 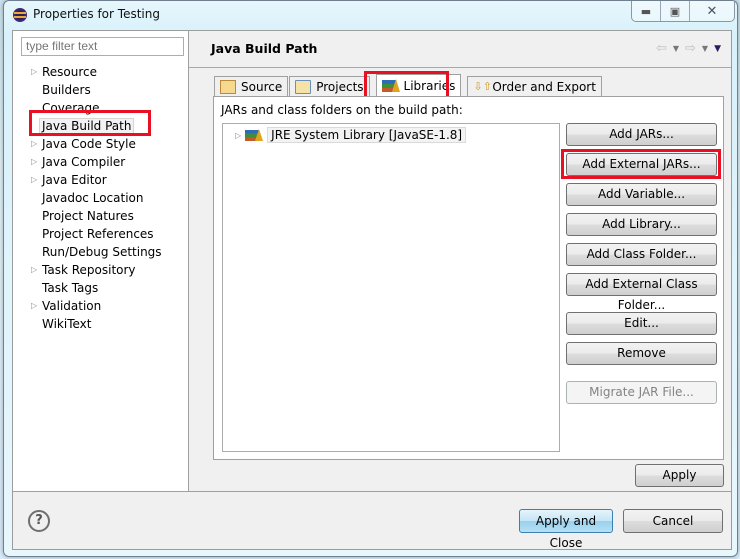 I want to click on forward-arrow-icon: ⇨, so click(x=690, y=48).